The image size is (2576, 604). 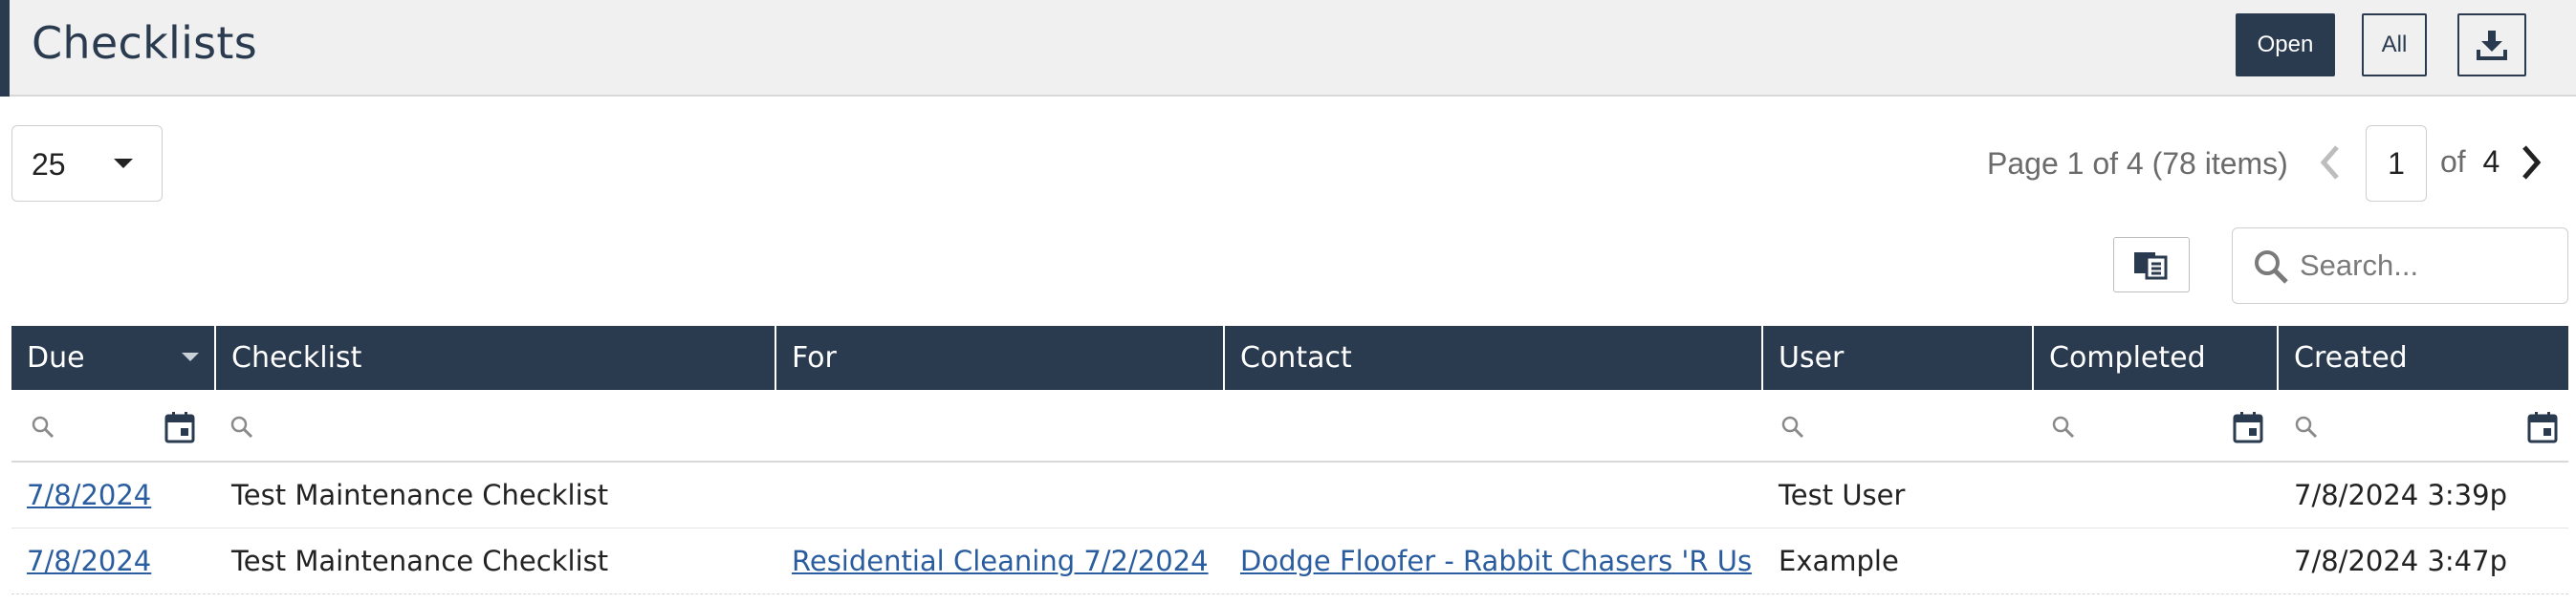 I want to click on header-accent-bar, so click(x=5, y=48).